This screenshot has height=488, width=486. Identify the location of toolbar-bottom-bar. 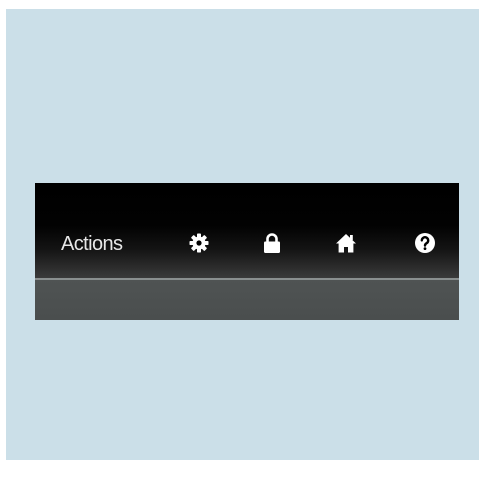
(247, 300).